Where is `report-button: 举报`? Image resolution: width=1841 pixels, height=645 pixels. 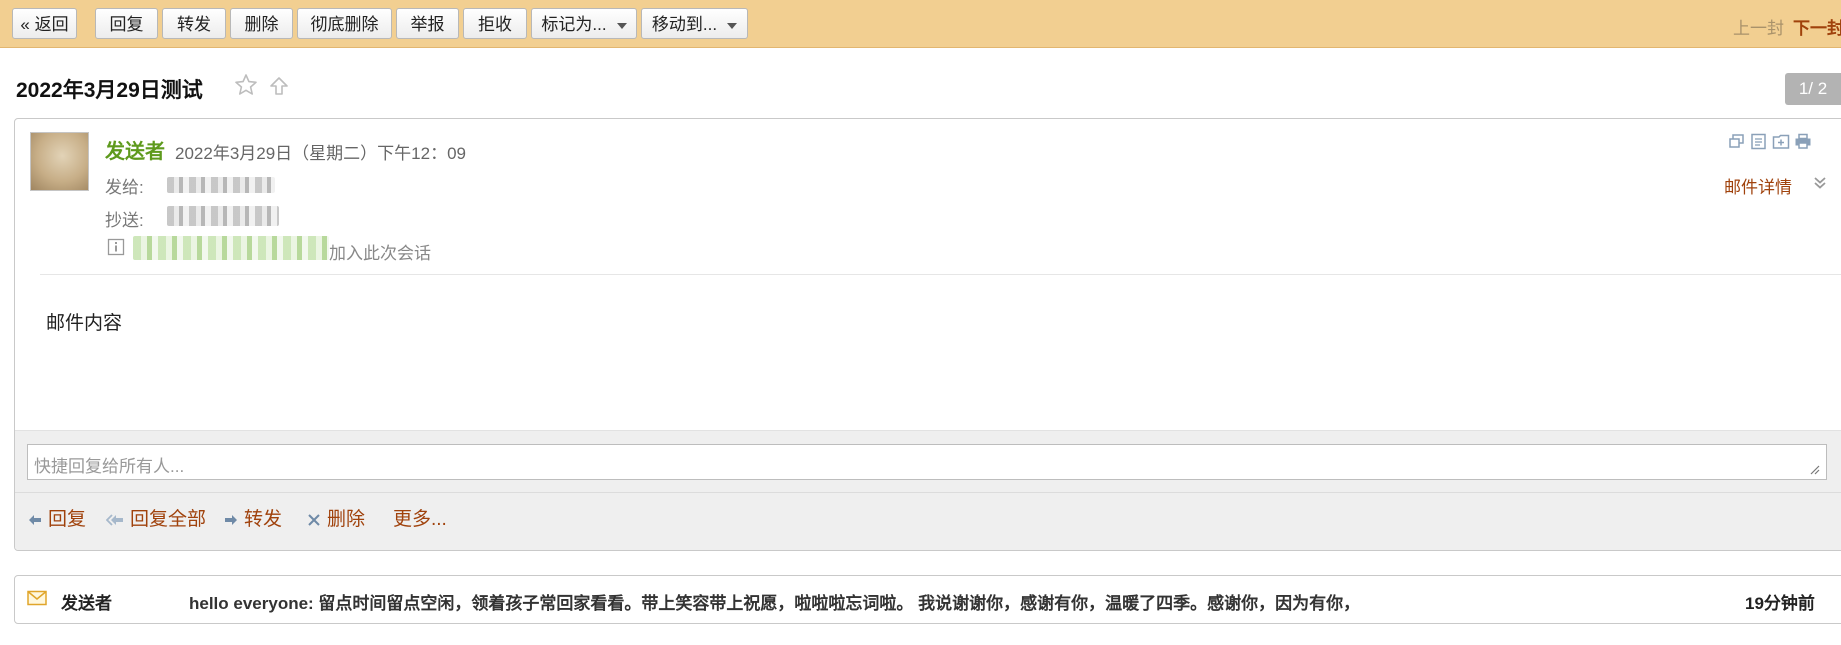
report-button: 举报 is located at coordinates (427, 23).